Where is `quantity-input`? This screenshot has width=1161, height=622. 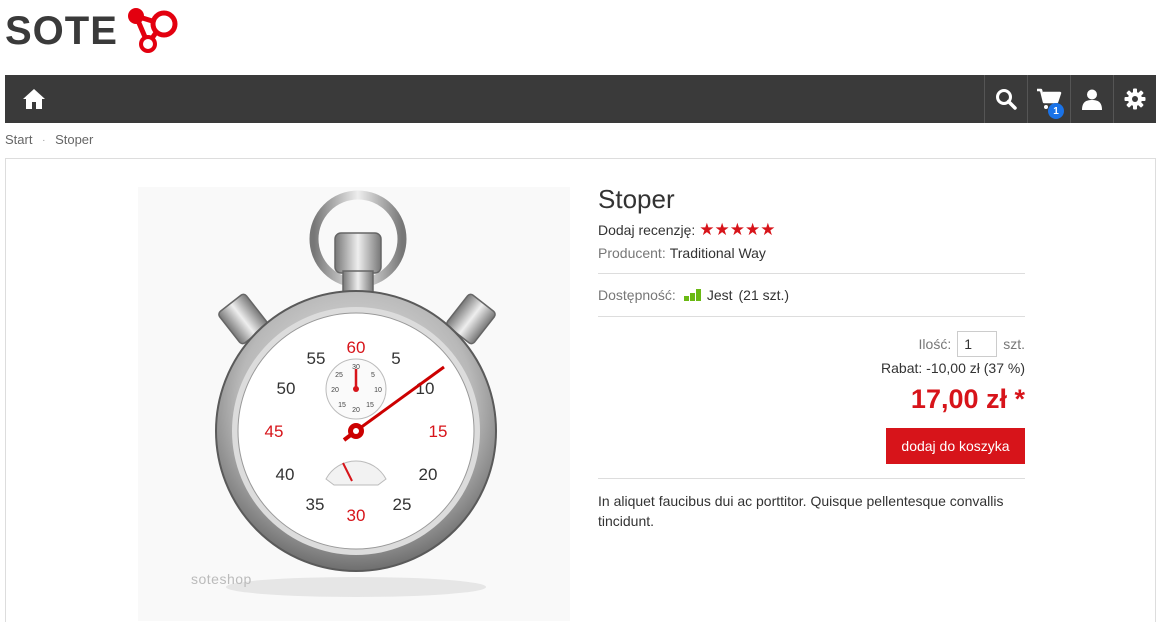 quantity-input is located at coordinates (977, 344).